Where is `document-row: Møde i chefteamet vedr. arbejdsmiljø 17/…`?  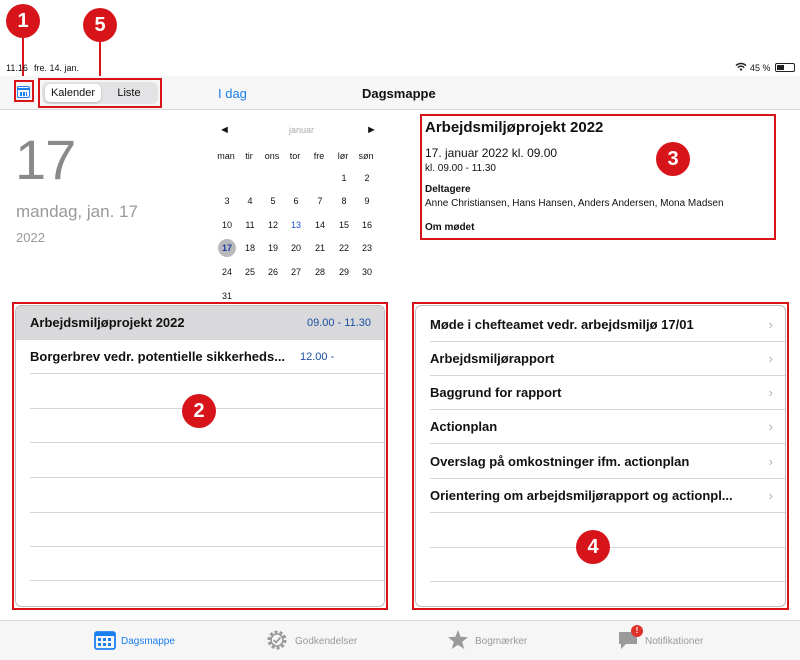 document-row: Møde i chefteamet vedr. arbejdsmiljø 17/… is located at coordinates (607, 325).